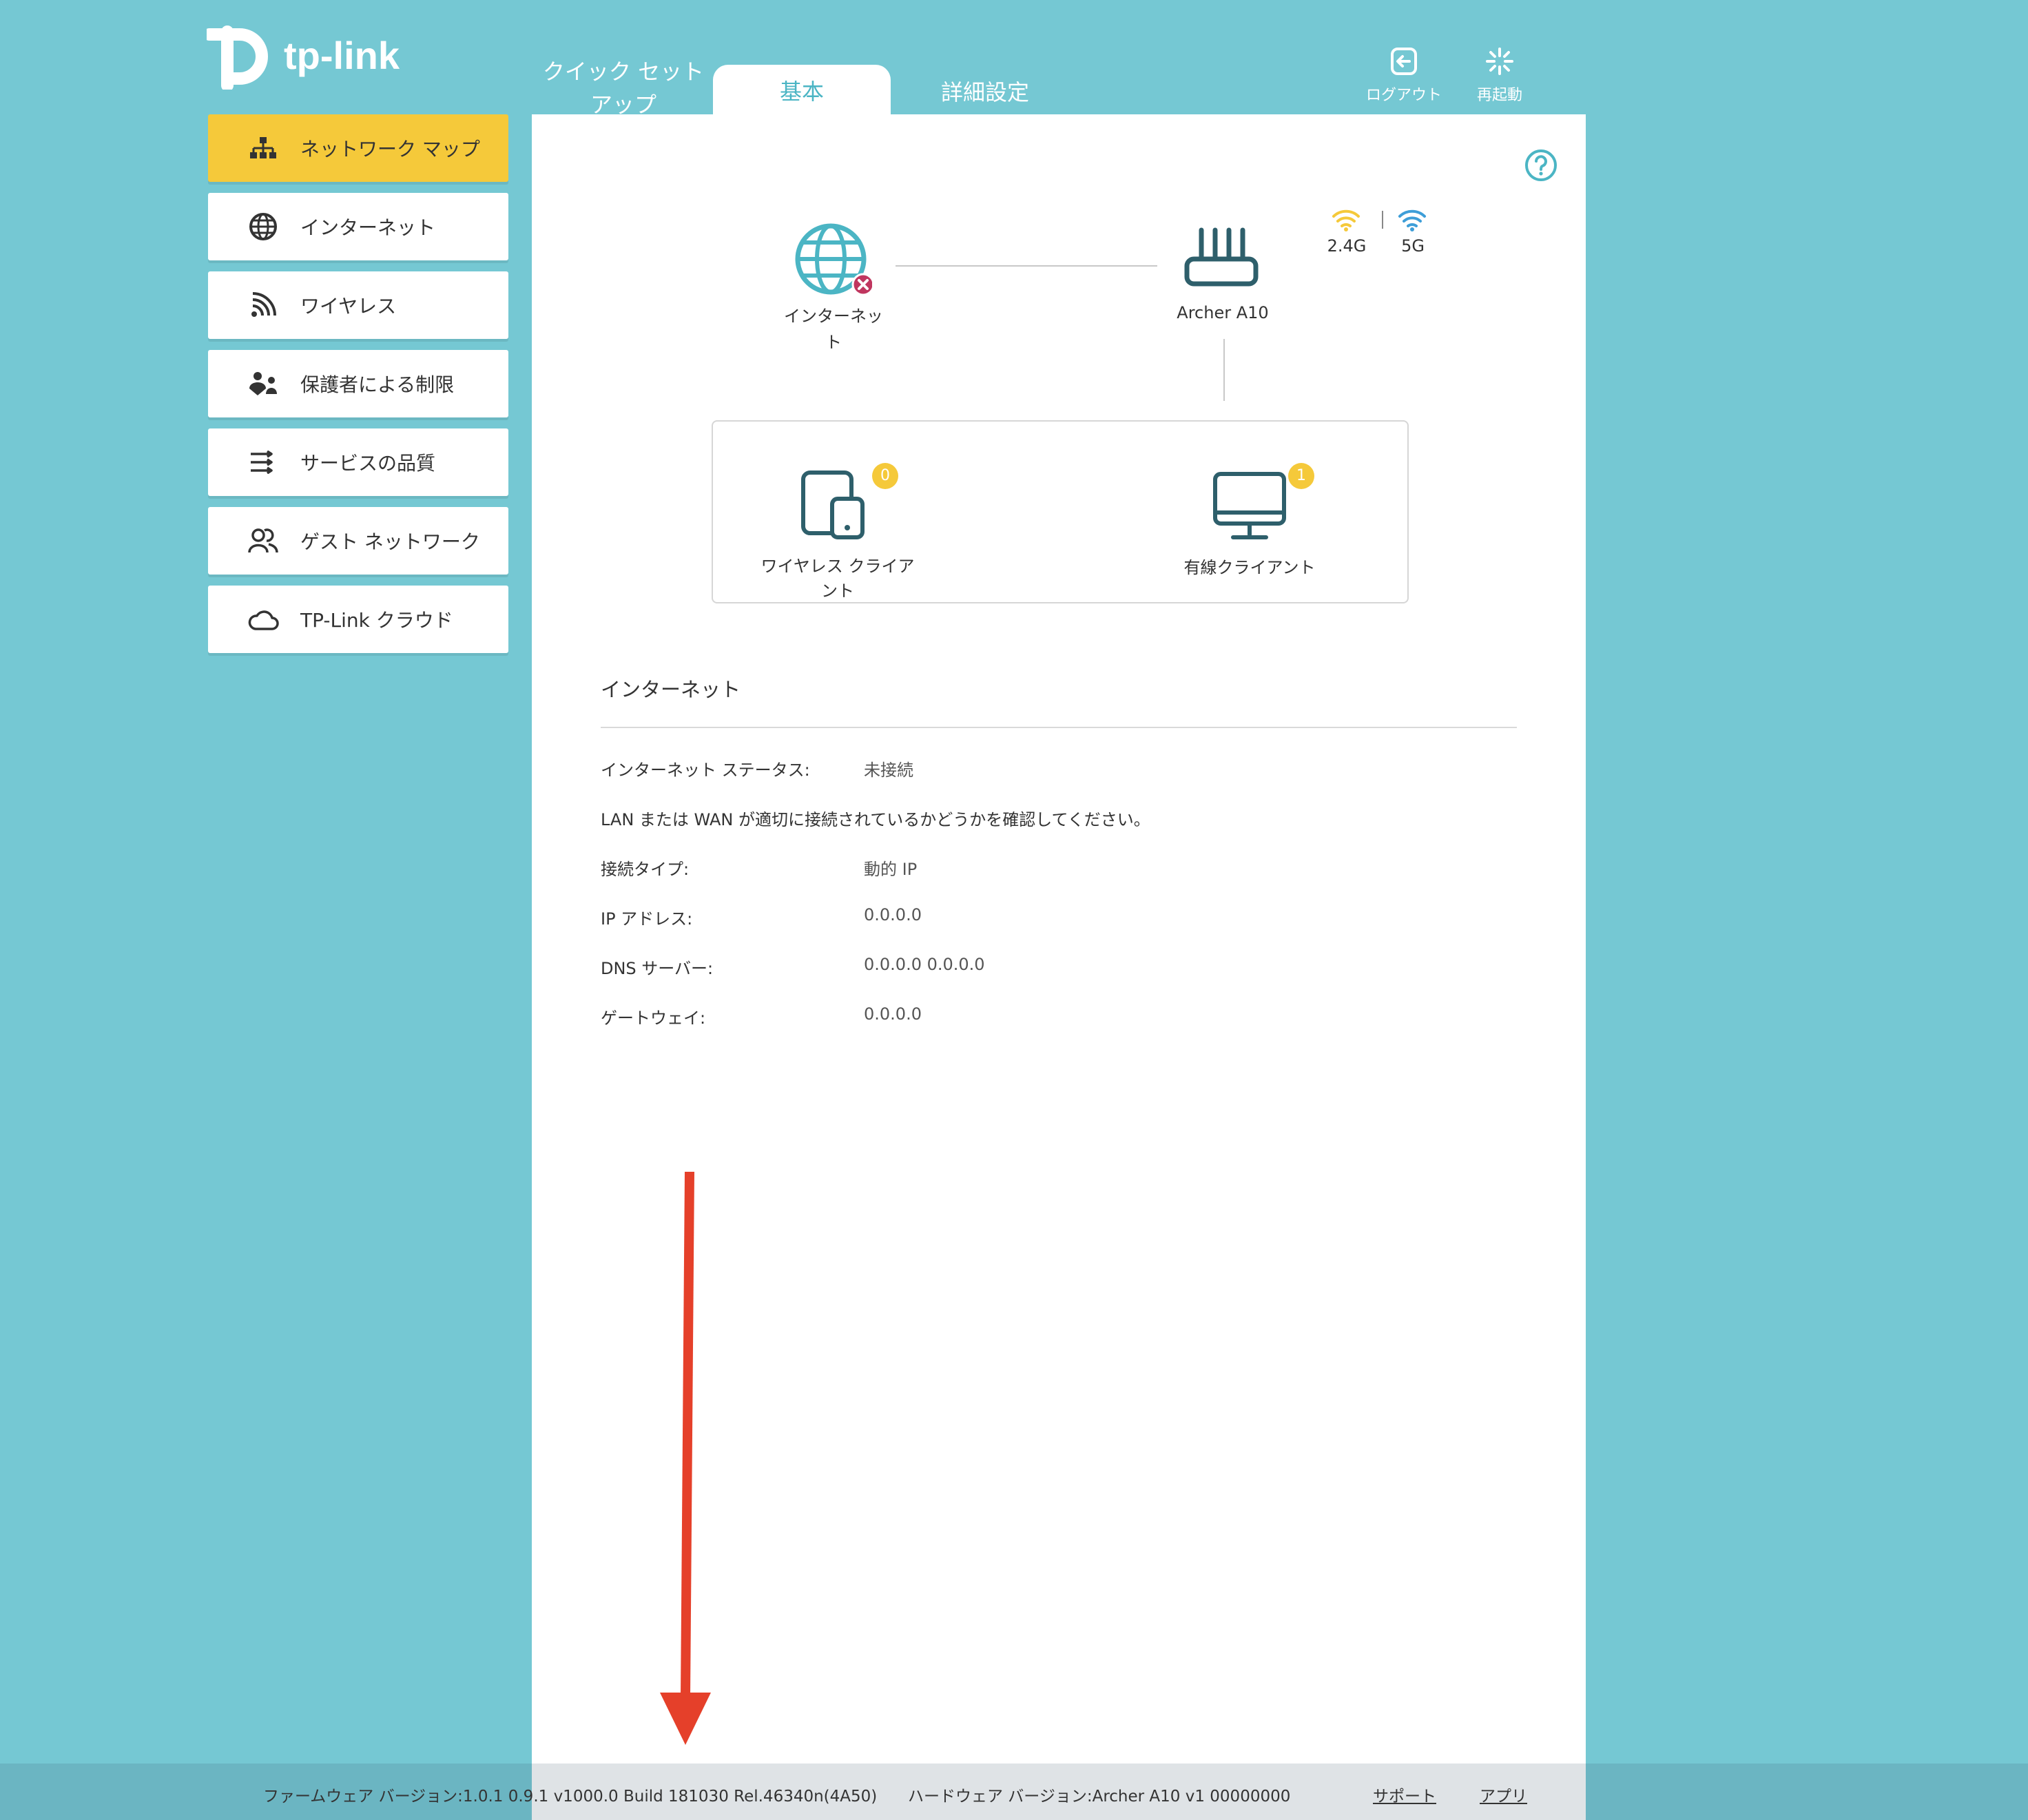 The width and height of the screenshot is (2028, 1820). What do you see at coordinates (1504, 1794) in the screenshot?
I see `app-link: アプリ` at bounding box center [1504, 1794].